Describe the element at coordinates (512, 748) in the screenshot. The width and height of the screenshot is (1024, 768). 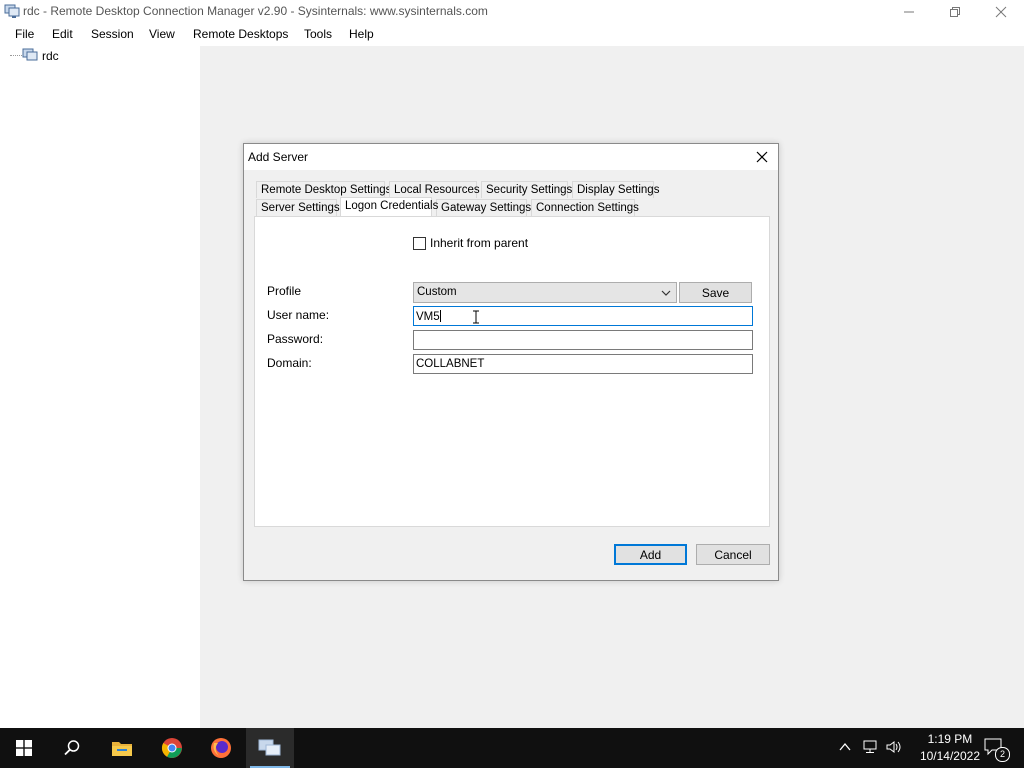
I see `taskbar: 1:19 PM 10/14/2022 2` at that location.